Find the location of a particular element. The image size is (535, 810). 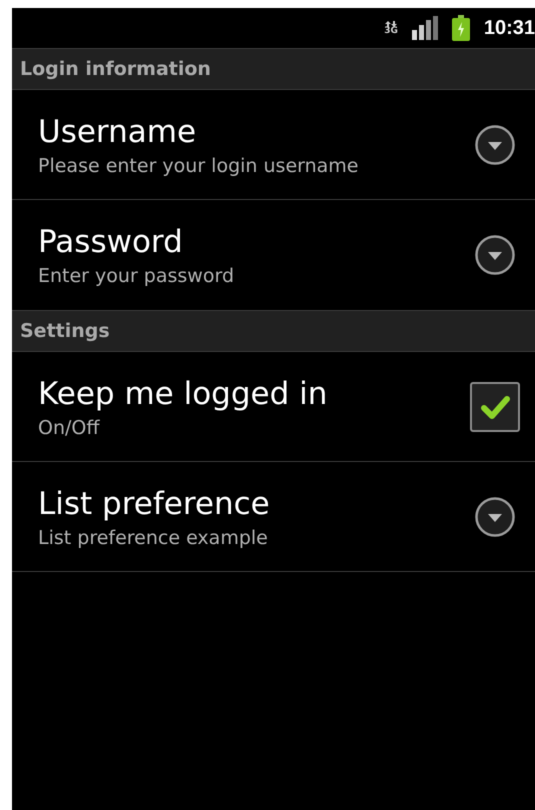

item-title: List preference is located at coordinates (154, 504).